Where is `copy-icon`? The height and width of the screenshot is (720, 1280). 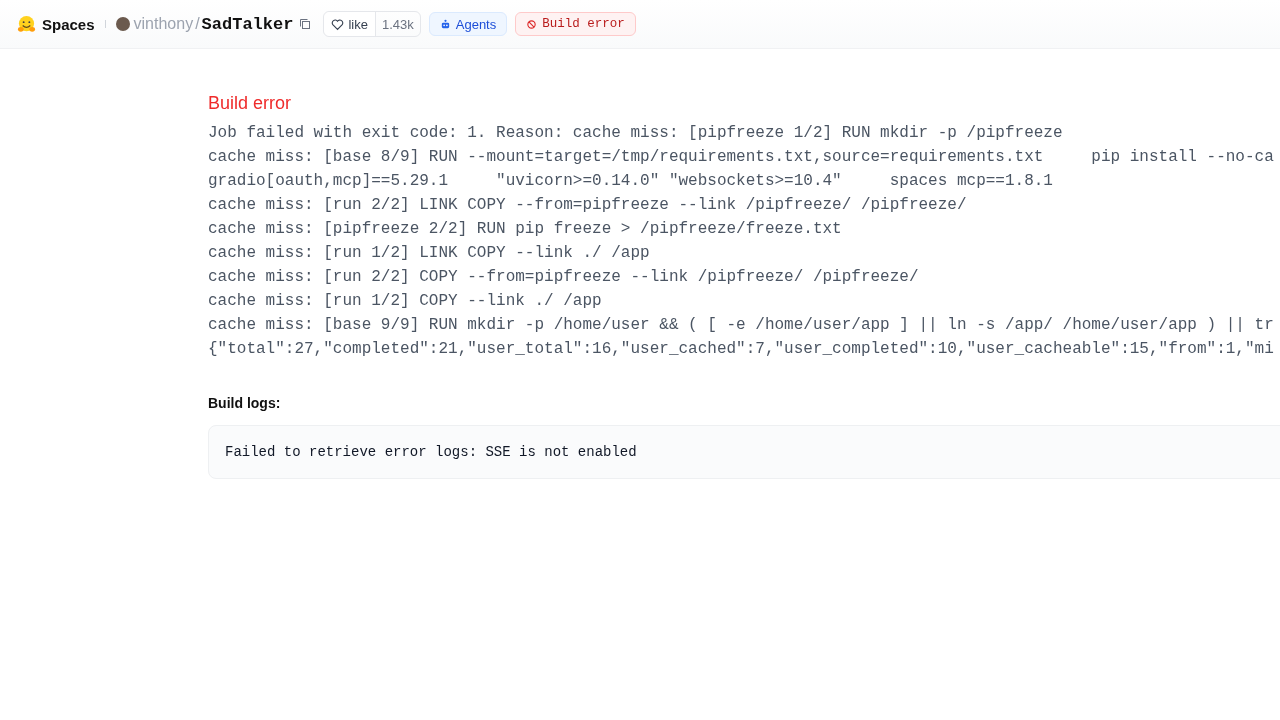
copy-icon is located at coordinates (305, 24).